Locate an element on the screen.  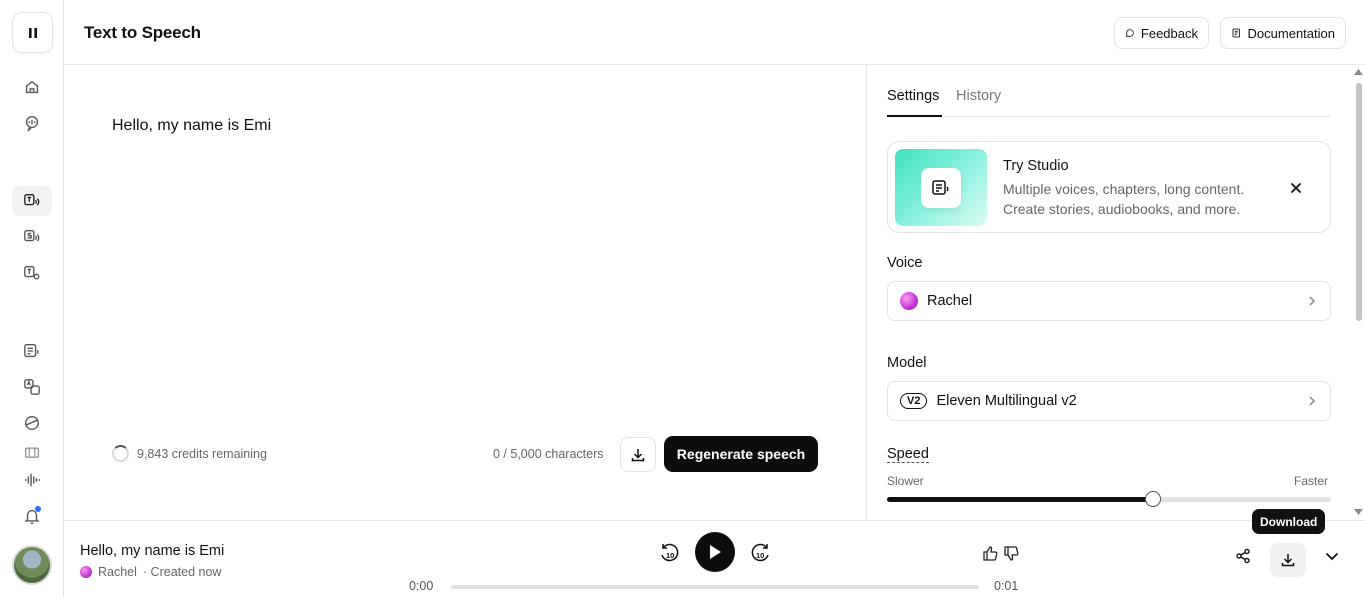
studio-thumbnail is located at coordinates (941, 187).